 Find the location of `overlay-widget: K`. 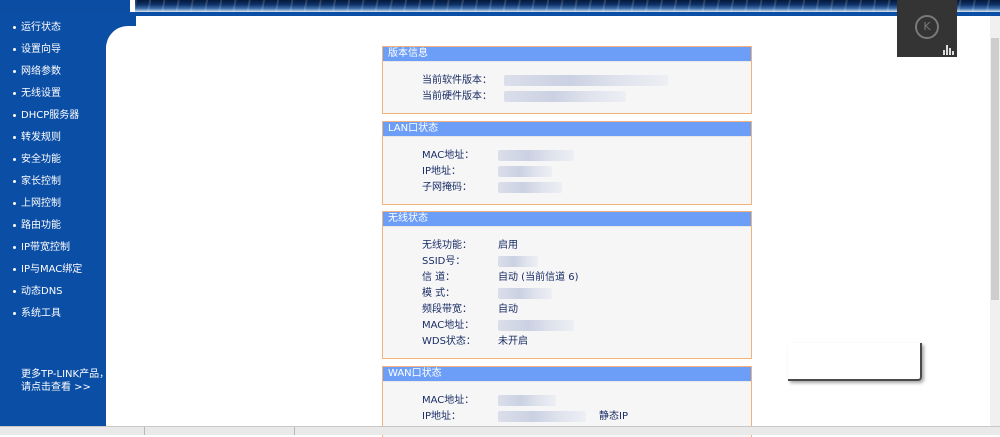

overlay-widget: K is located at coordinates (927, 28).